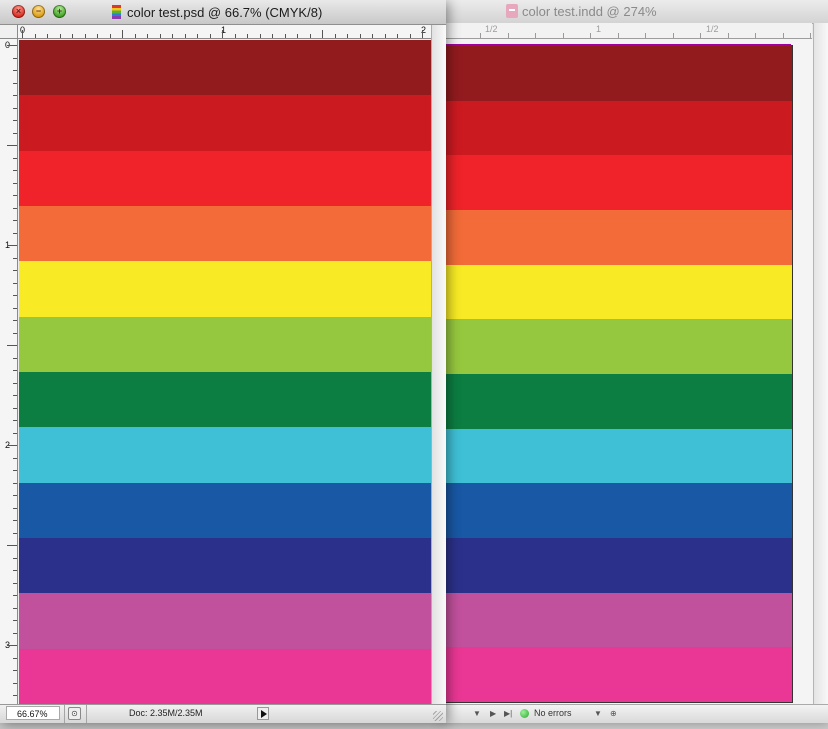 The height and width of the screenshot is (729, 828). What do you see at coordinates (225, 455) in the screenshot?
I see `psd-stripe-cyan` at bounding box center [225, 455].